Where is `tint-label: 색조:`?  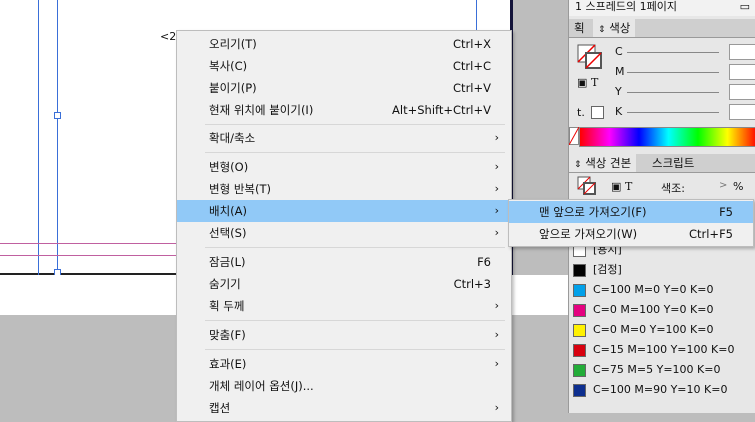 tint-label: 색조: is located at coordinates (673, 188).